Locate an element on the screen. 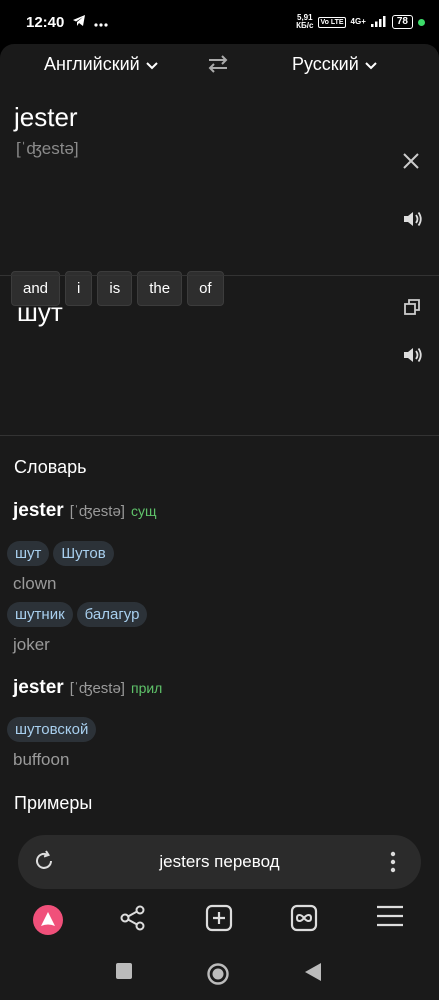 This screenshot has width=439, height=1000. status-bar: 12:40 5,91 КБ/с Vo LTE 4G+ 78 is located at coordinates (219, 22).